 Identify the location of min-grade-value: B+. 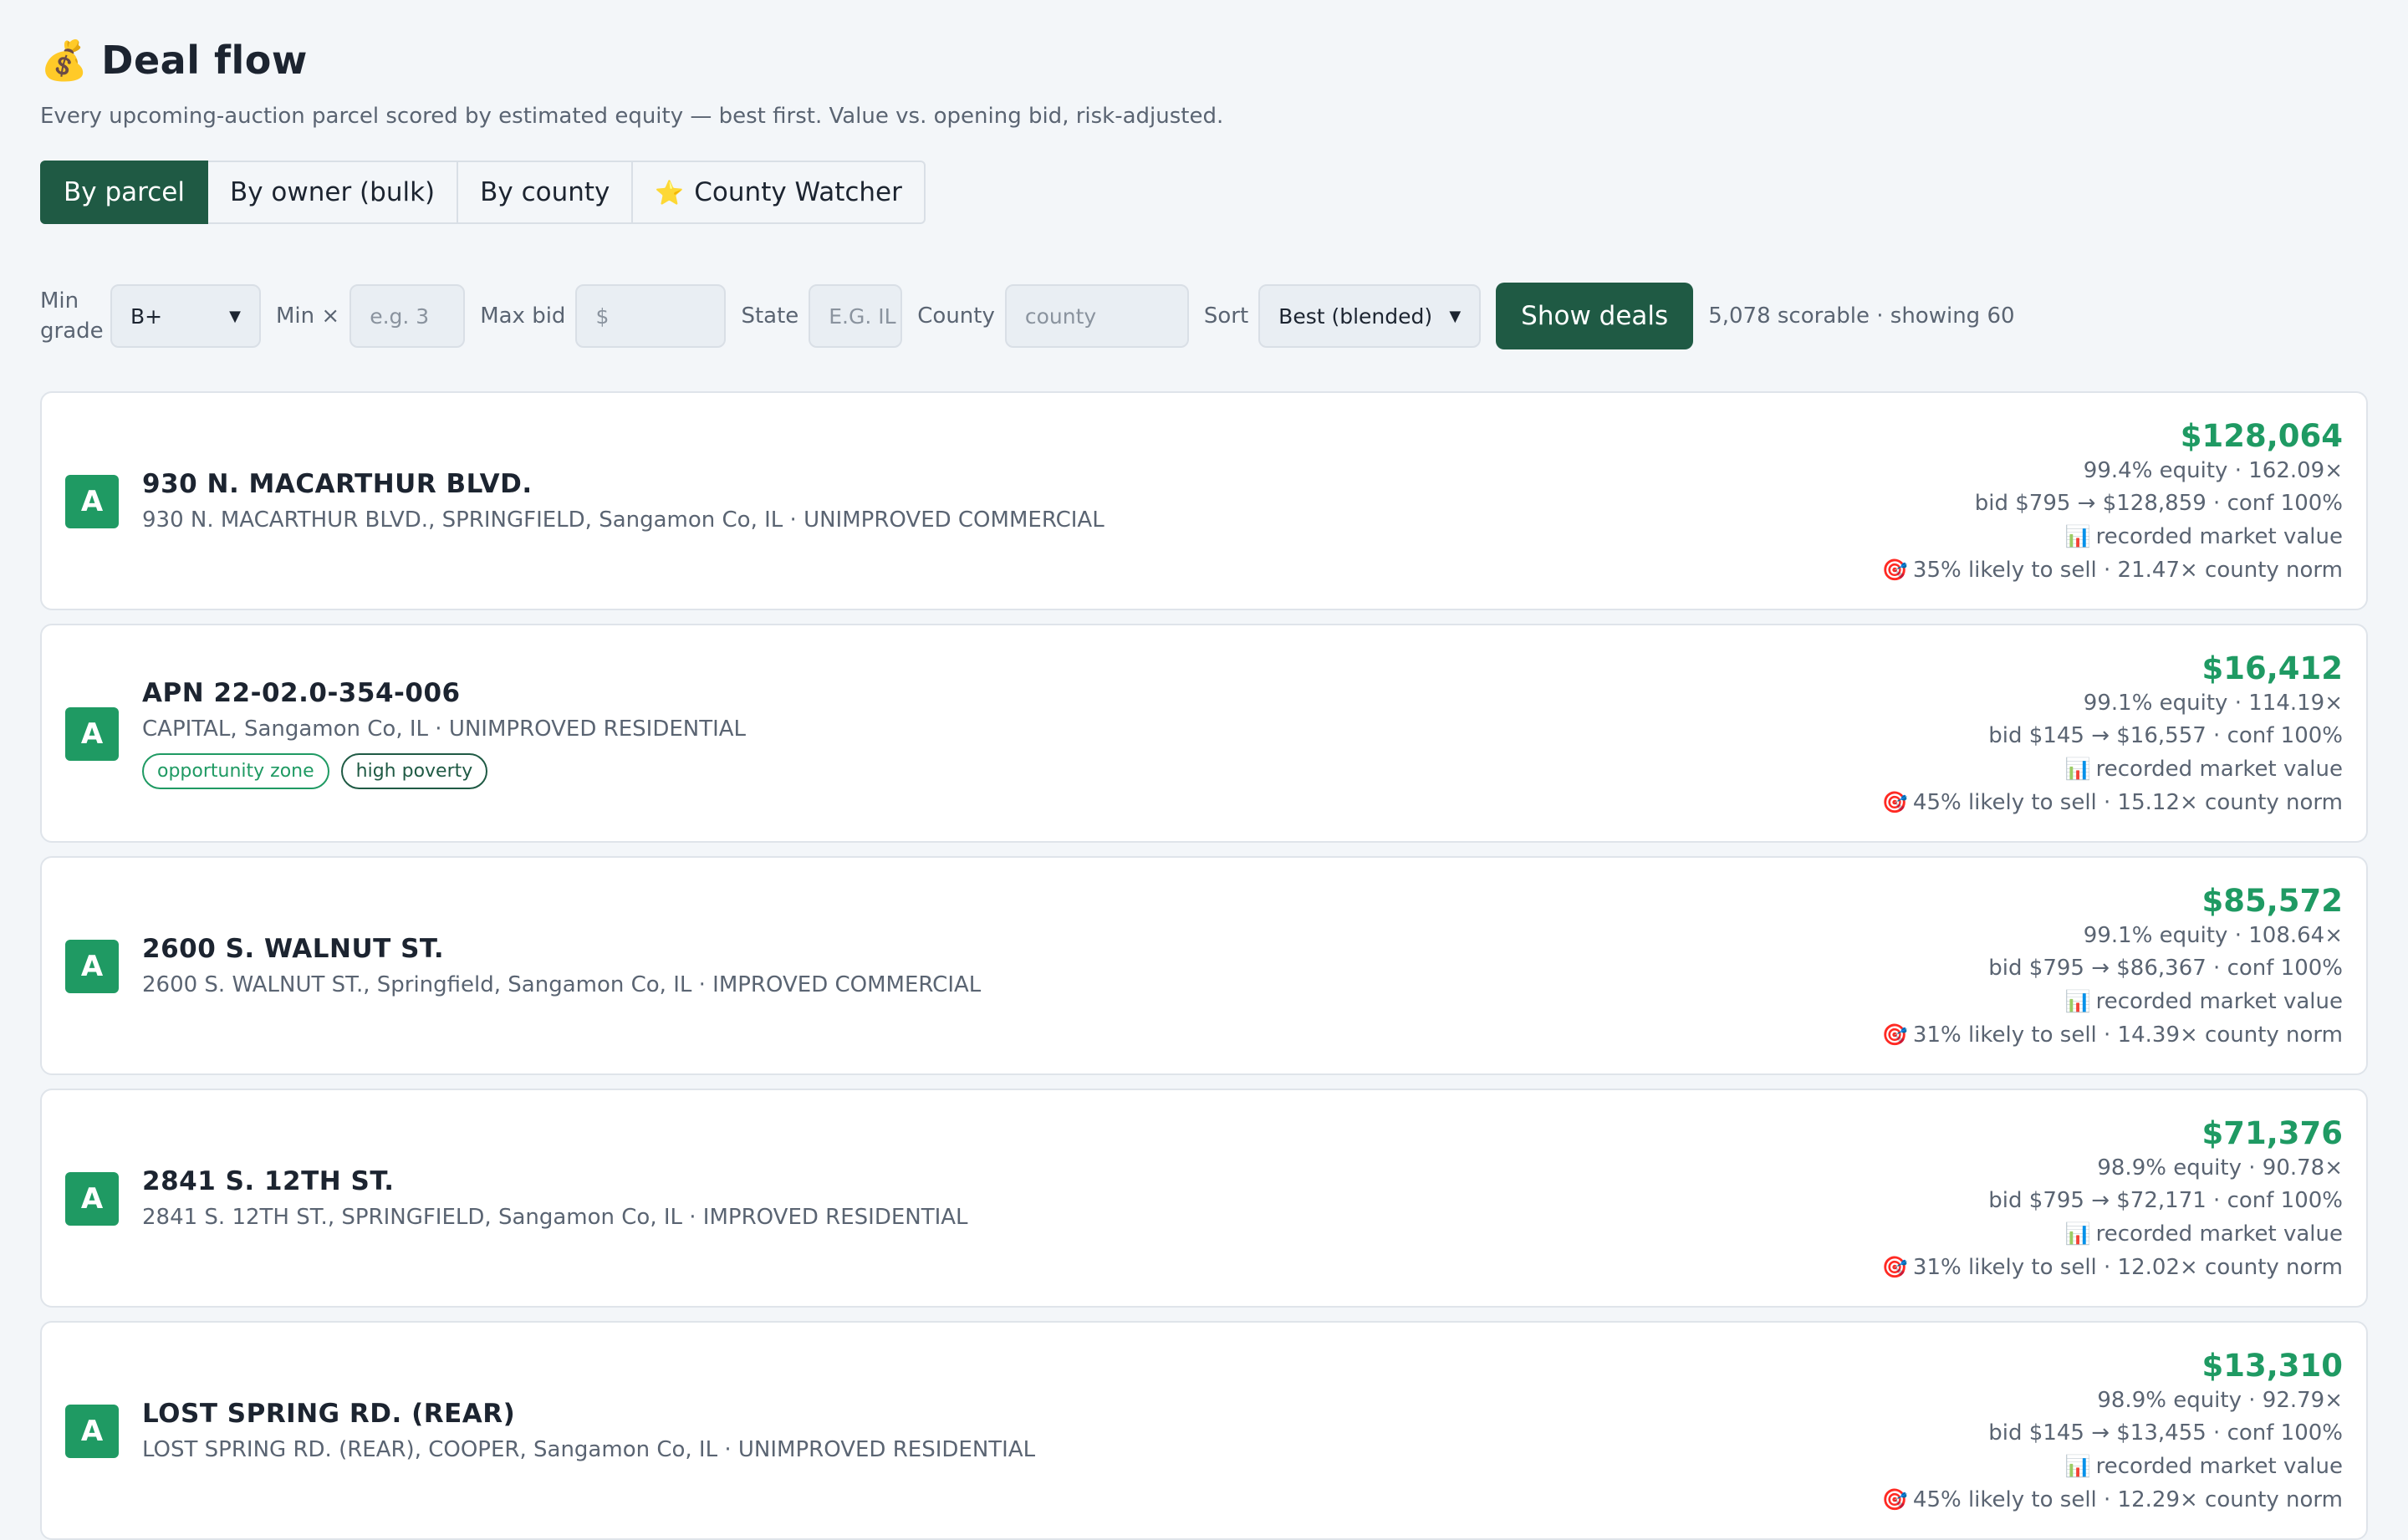
(146, 316).